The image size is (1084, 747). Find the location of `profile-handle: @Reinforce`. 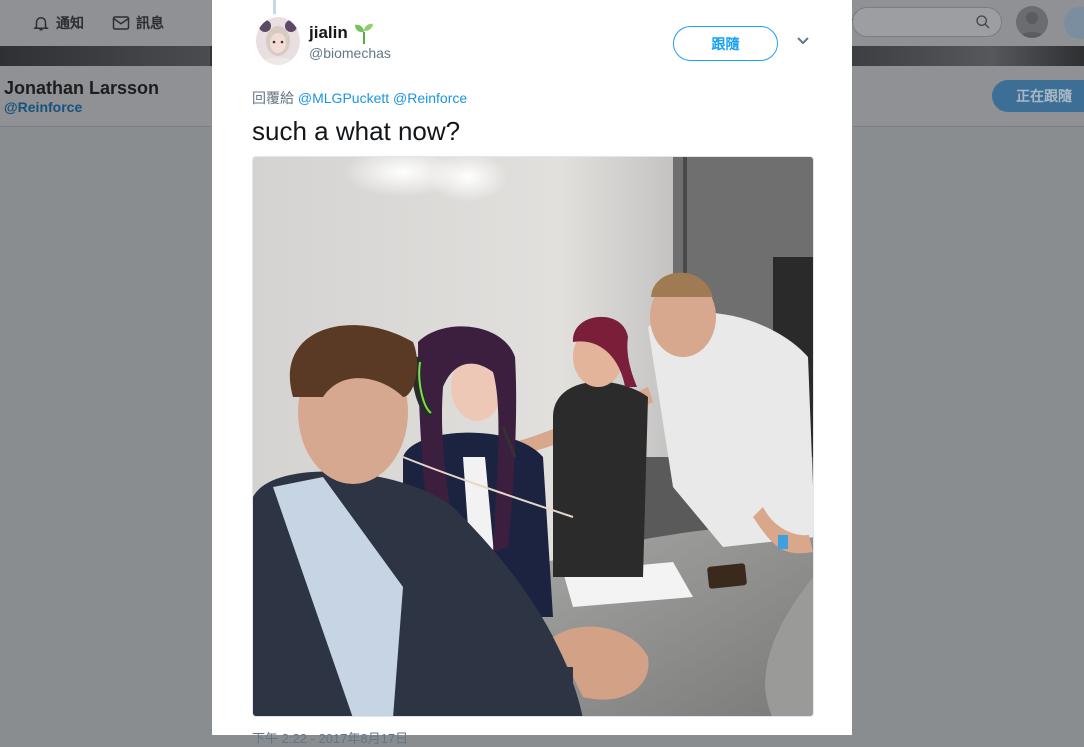

profile-handle: @Reinforce is located at coordinates (43, 107).